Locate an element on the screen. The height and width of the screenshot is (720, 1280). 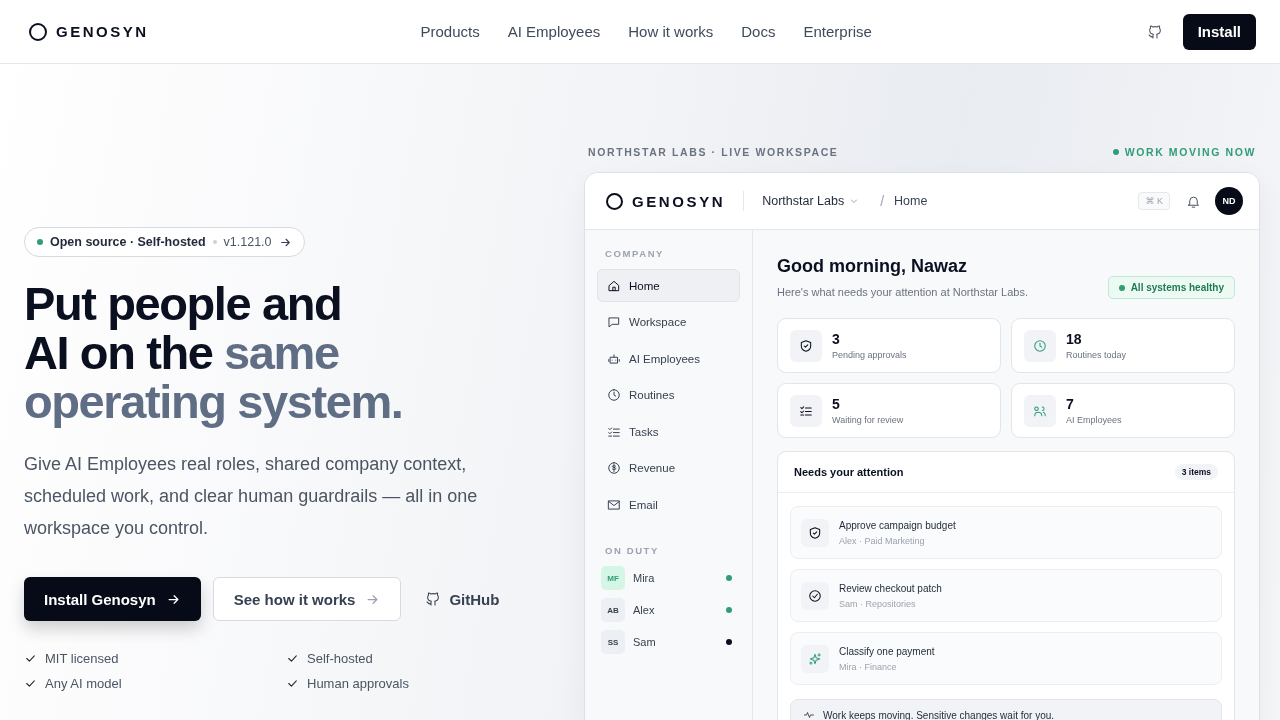
stat-value: 18 is located at coordinates (1074, 339).